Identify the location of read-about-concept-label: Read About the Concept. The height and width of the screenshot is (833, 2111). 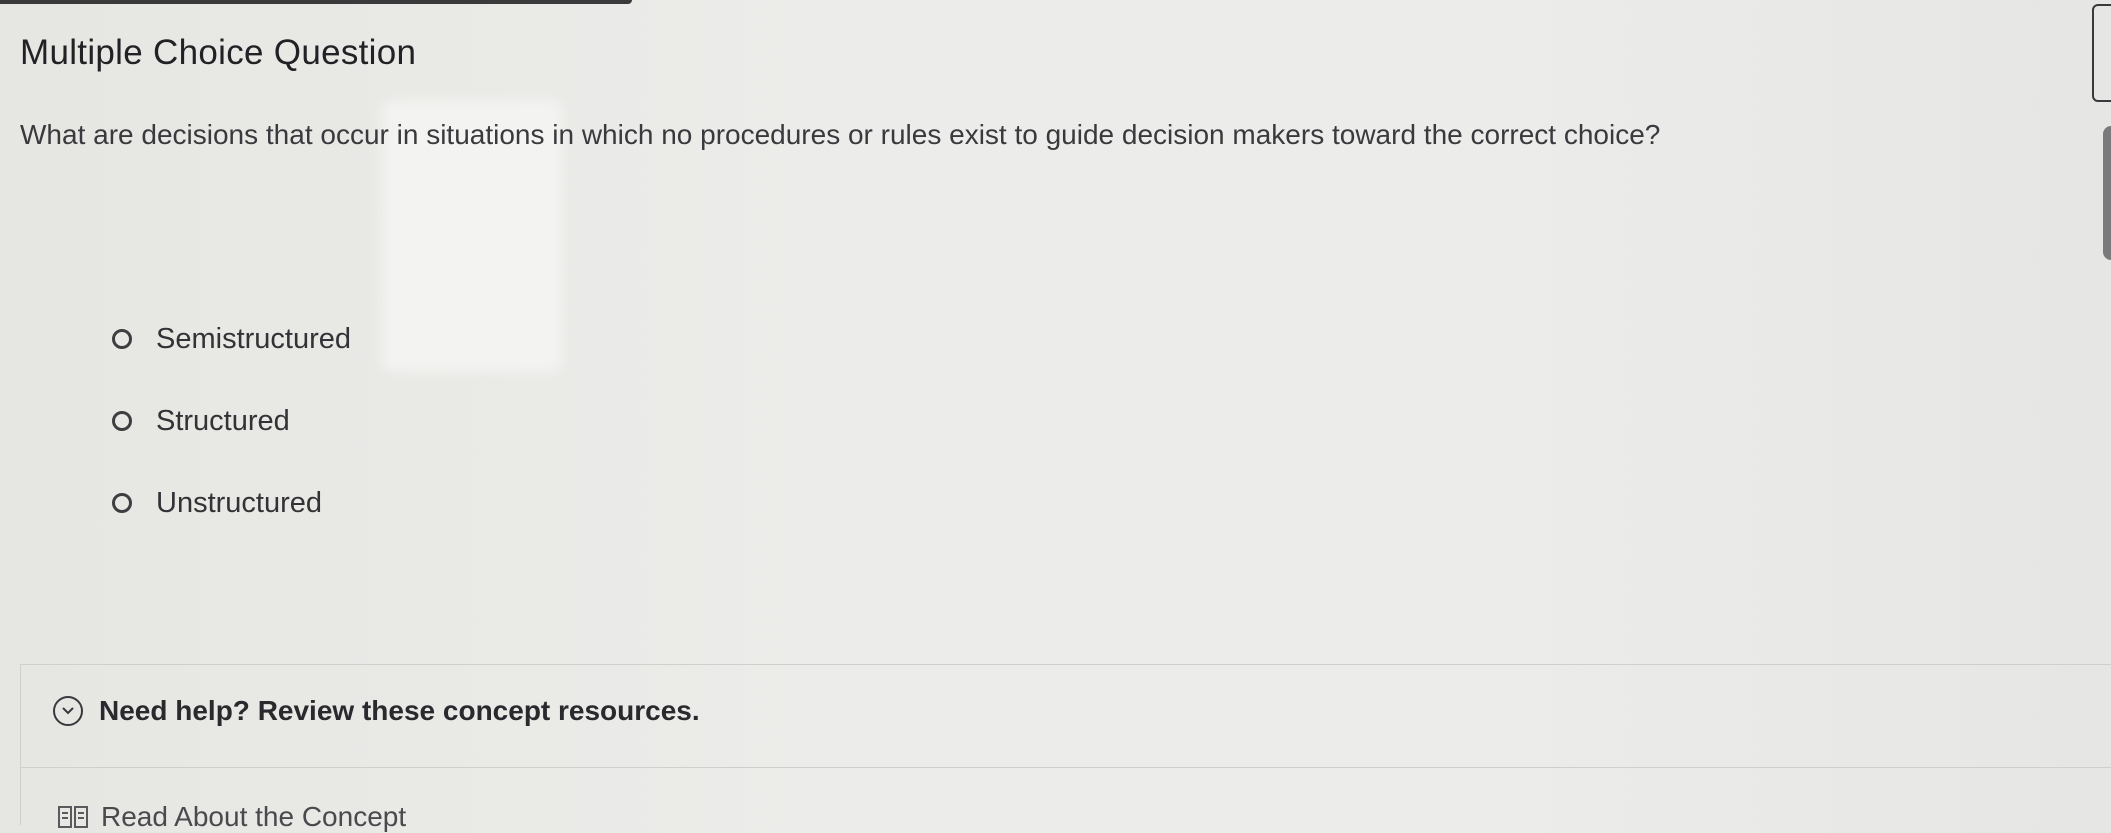
(254, 816).